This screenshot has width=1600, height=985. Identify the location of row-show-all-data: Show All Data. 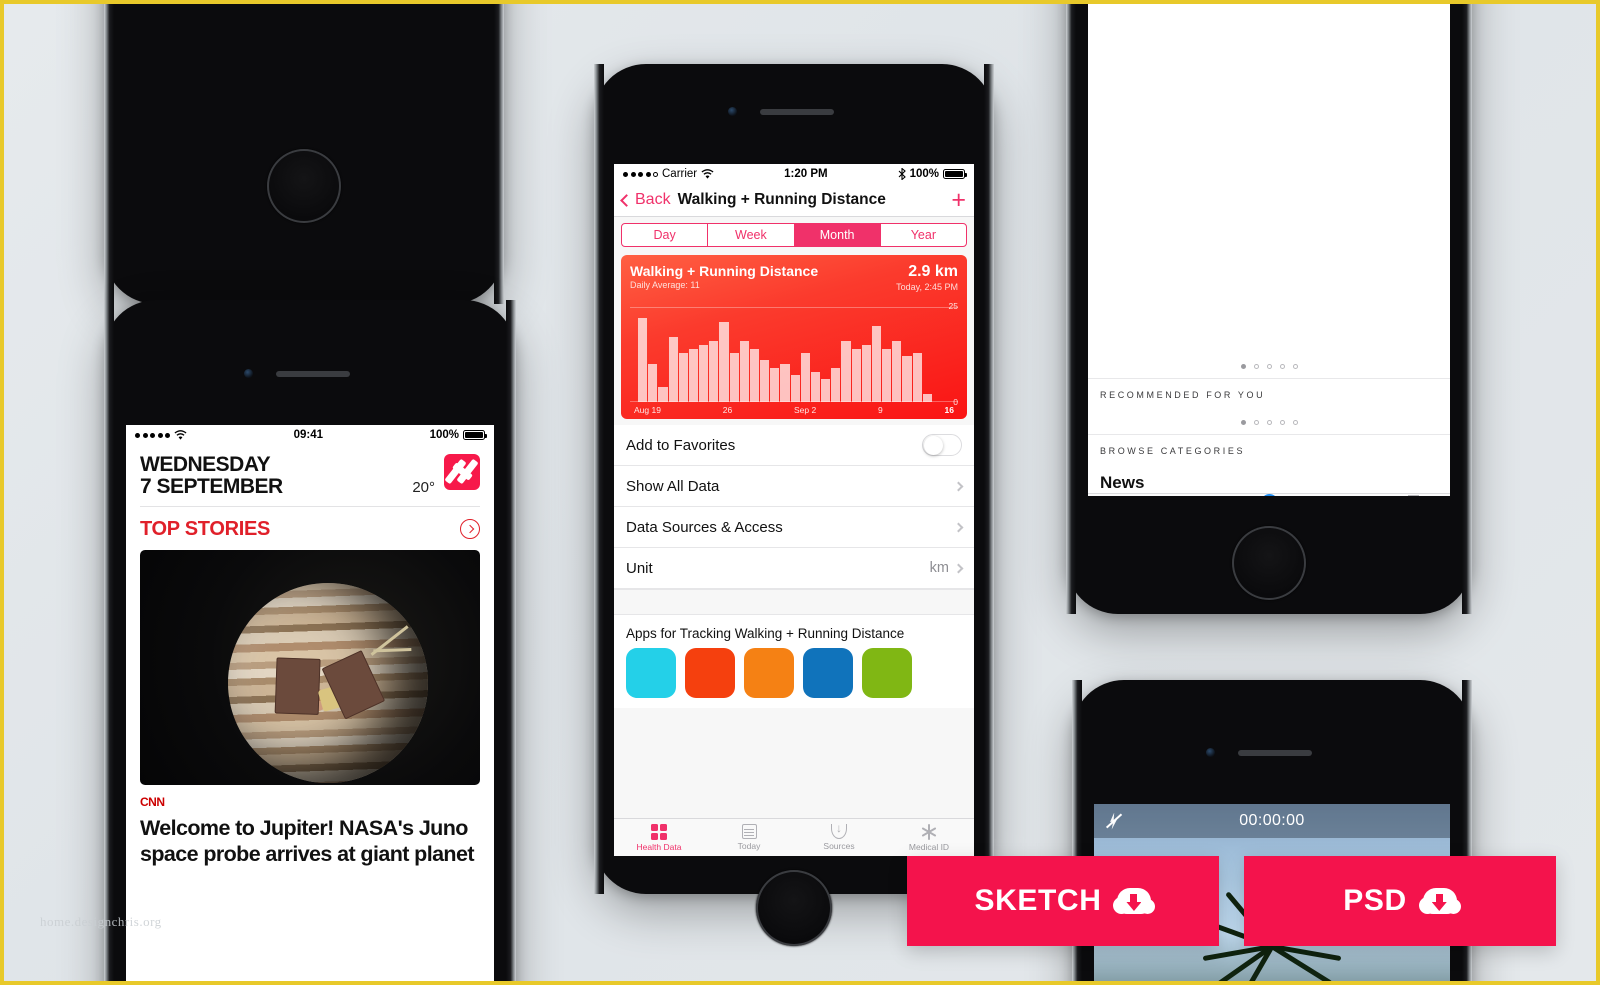
(794, 486).